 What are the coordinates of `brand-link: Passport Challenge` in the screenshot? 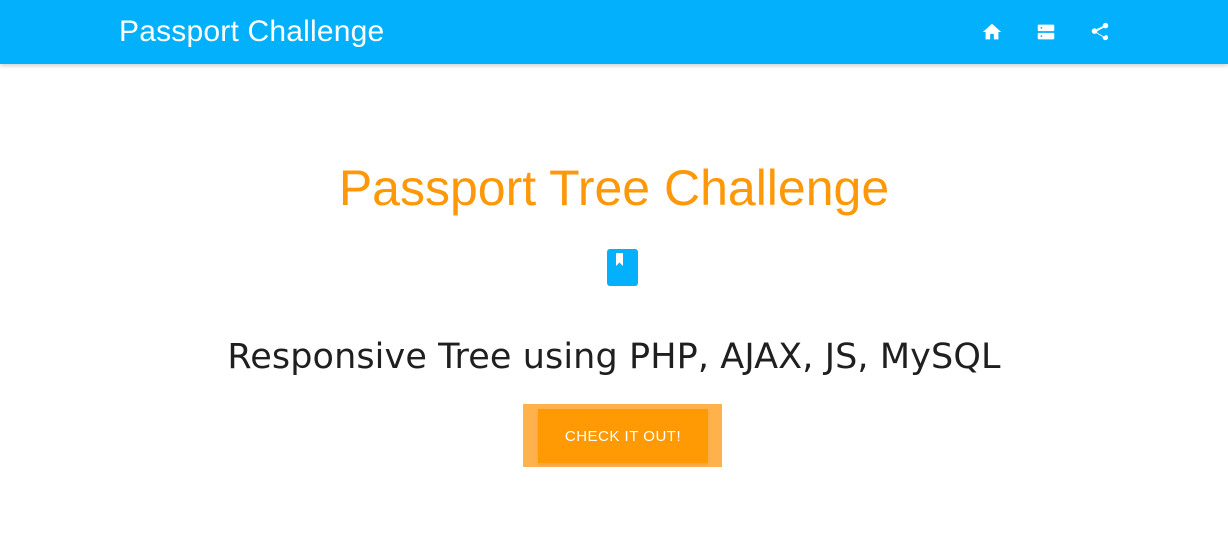 It's located at (251, 32).